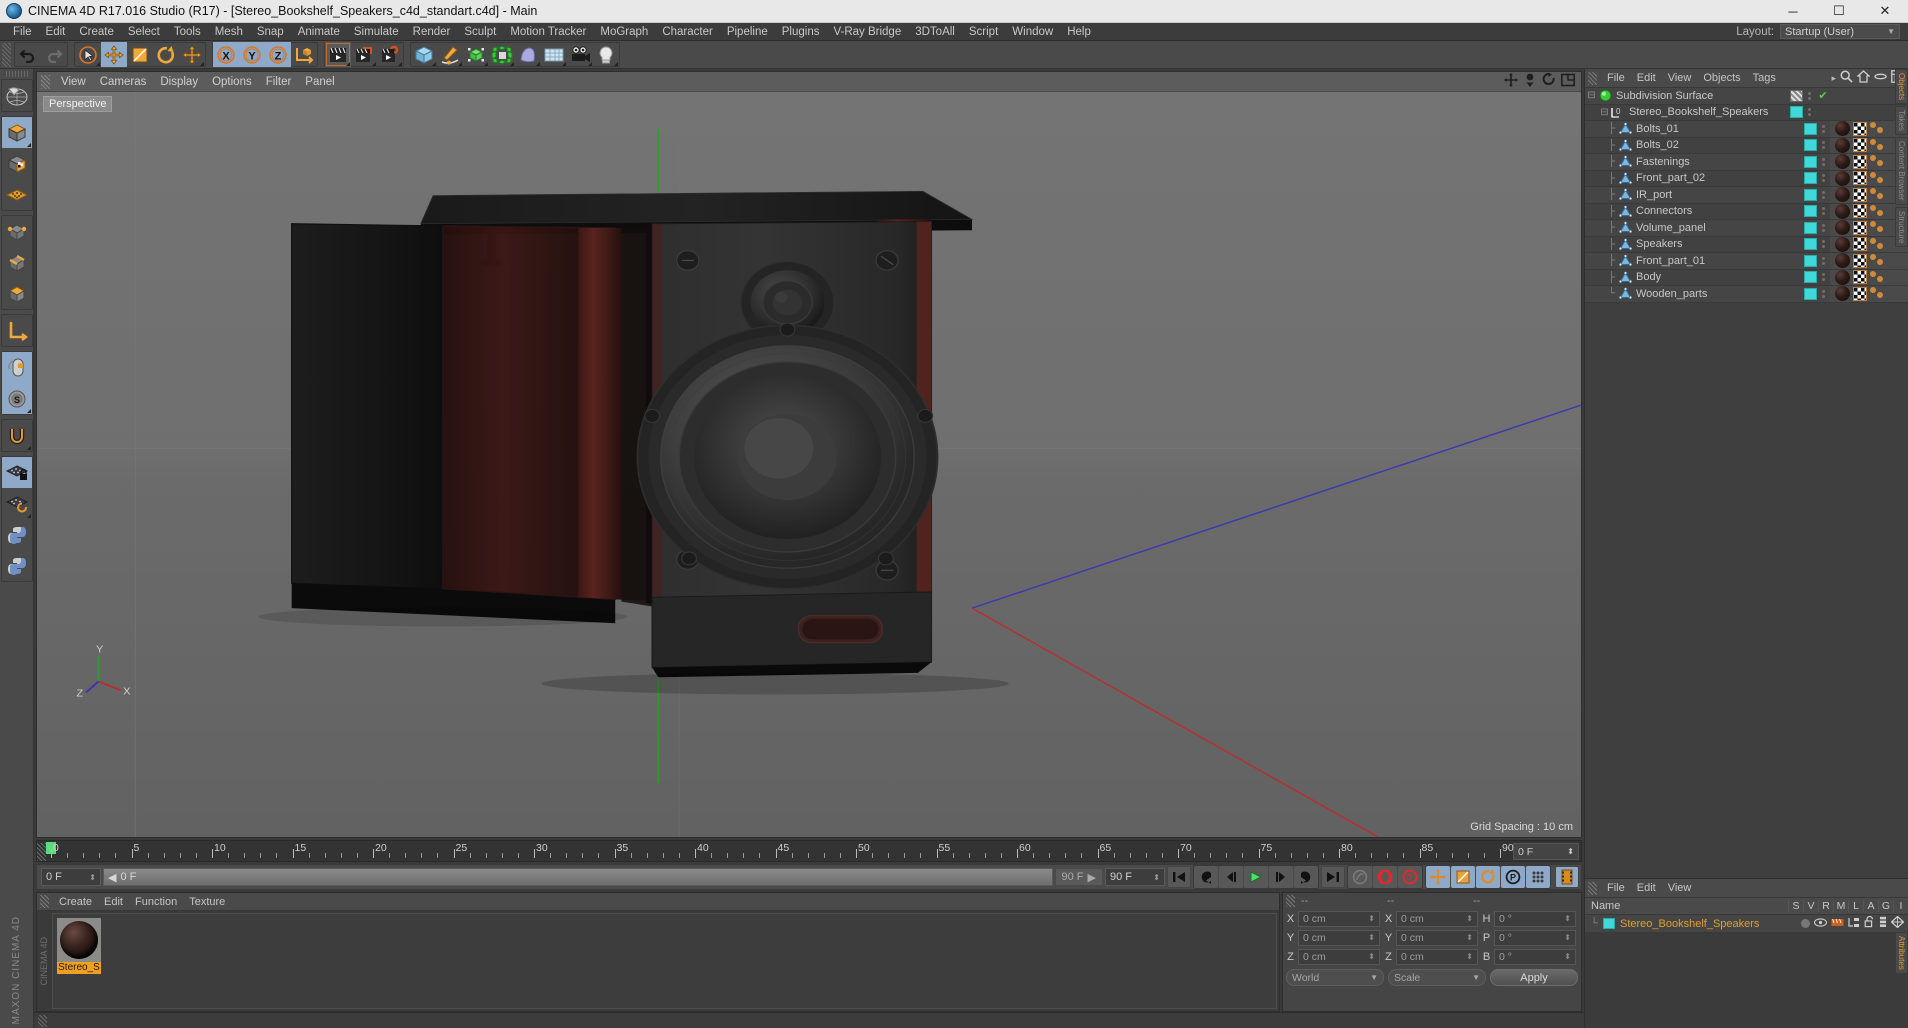 Image resolution: width=1908 pixels, height=1028 pixels. I want to click on rotate-view-icon, so click(1549, 81).